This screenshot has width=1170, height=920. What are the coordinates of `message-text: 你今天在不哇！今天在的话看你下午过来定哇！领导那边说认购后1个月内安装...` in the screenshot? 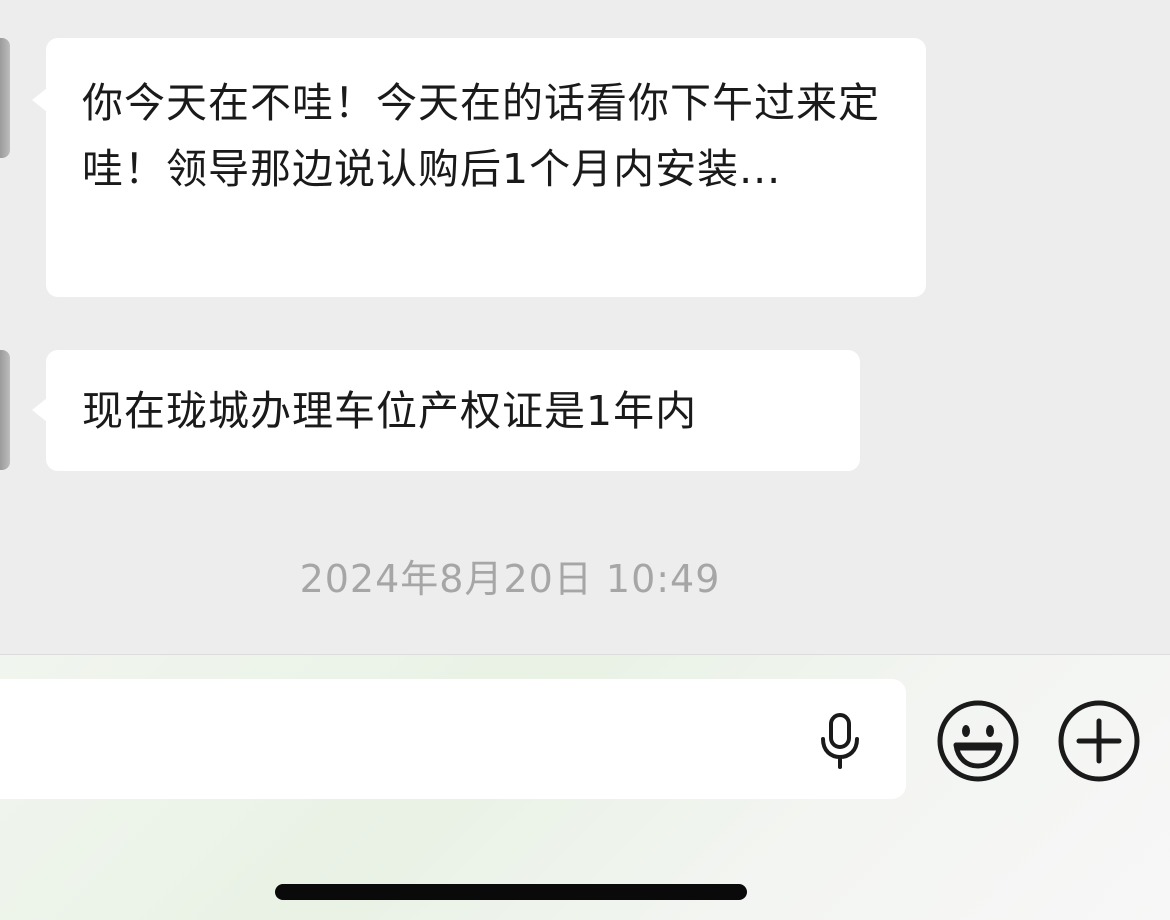 It's located at (481, 136).